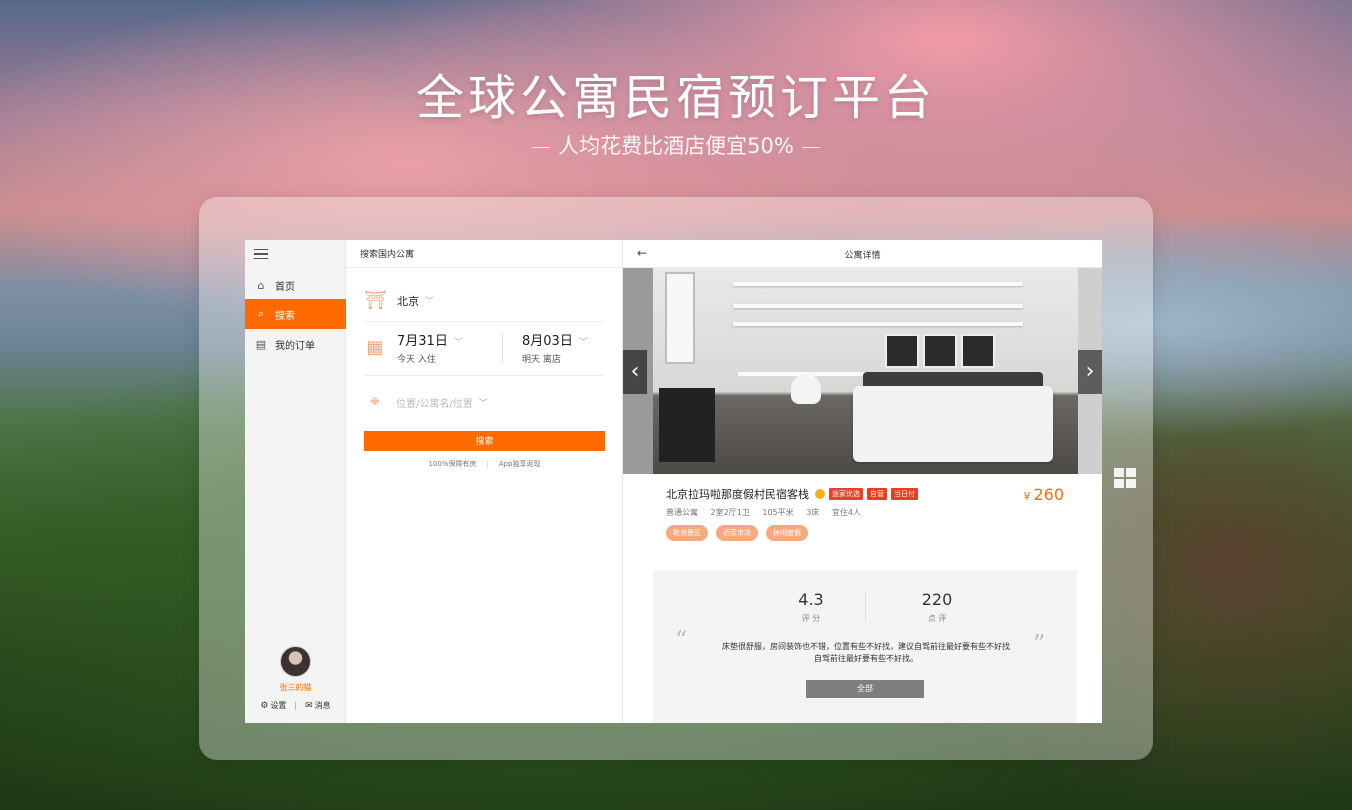 The height and width of the screenshot is (810, 1352). I want to click on search-tips: 100%保障有房 | App独享返现, so click(484, 464).